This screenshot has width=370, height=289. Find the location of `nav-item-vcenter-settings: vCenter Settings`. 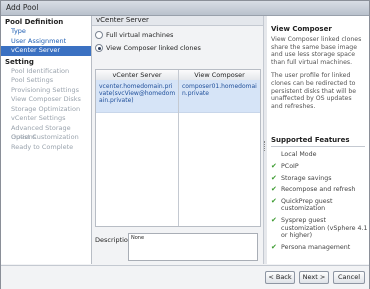

nav-item-vcenter-settings: vCenter Settings is located at coordinates (38, 118).